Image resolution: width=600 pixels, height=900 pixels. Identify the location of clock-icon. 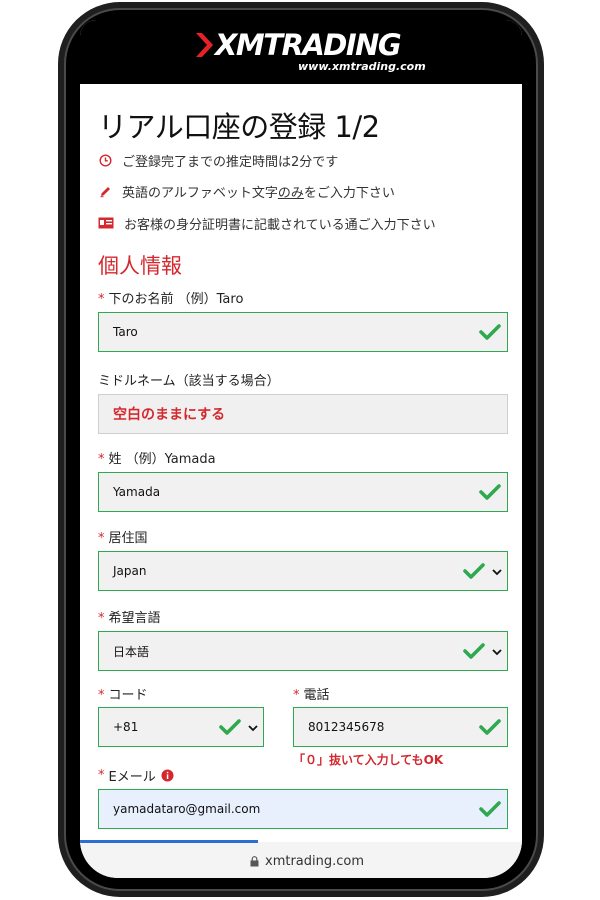
(105, 160).